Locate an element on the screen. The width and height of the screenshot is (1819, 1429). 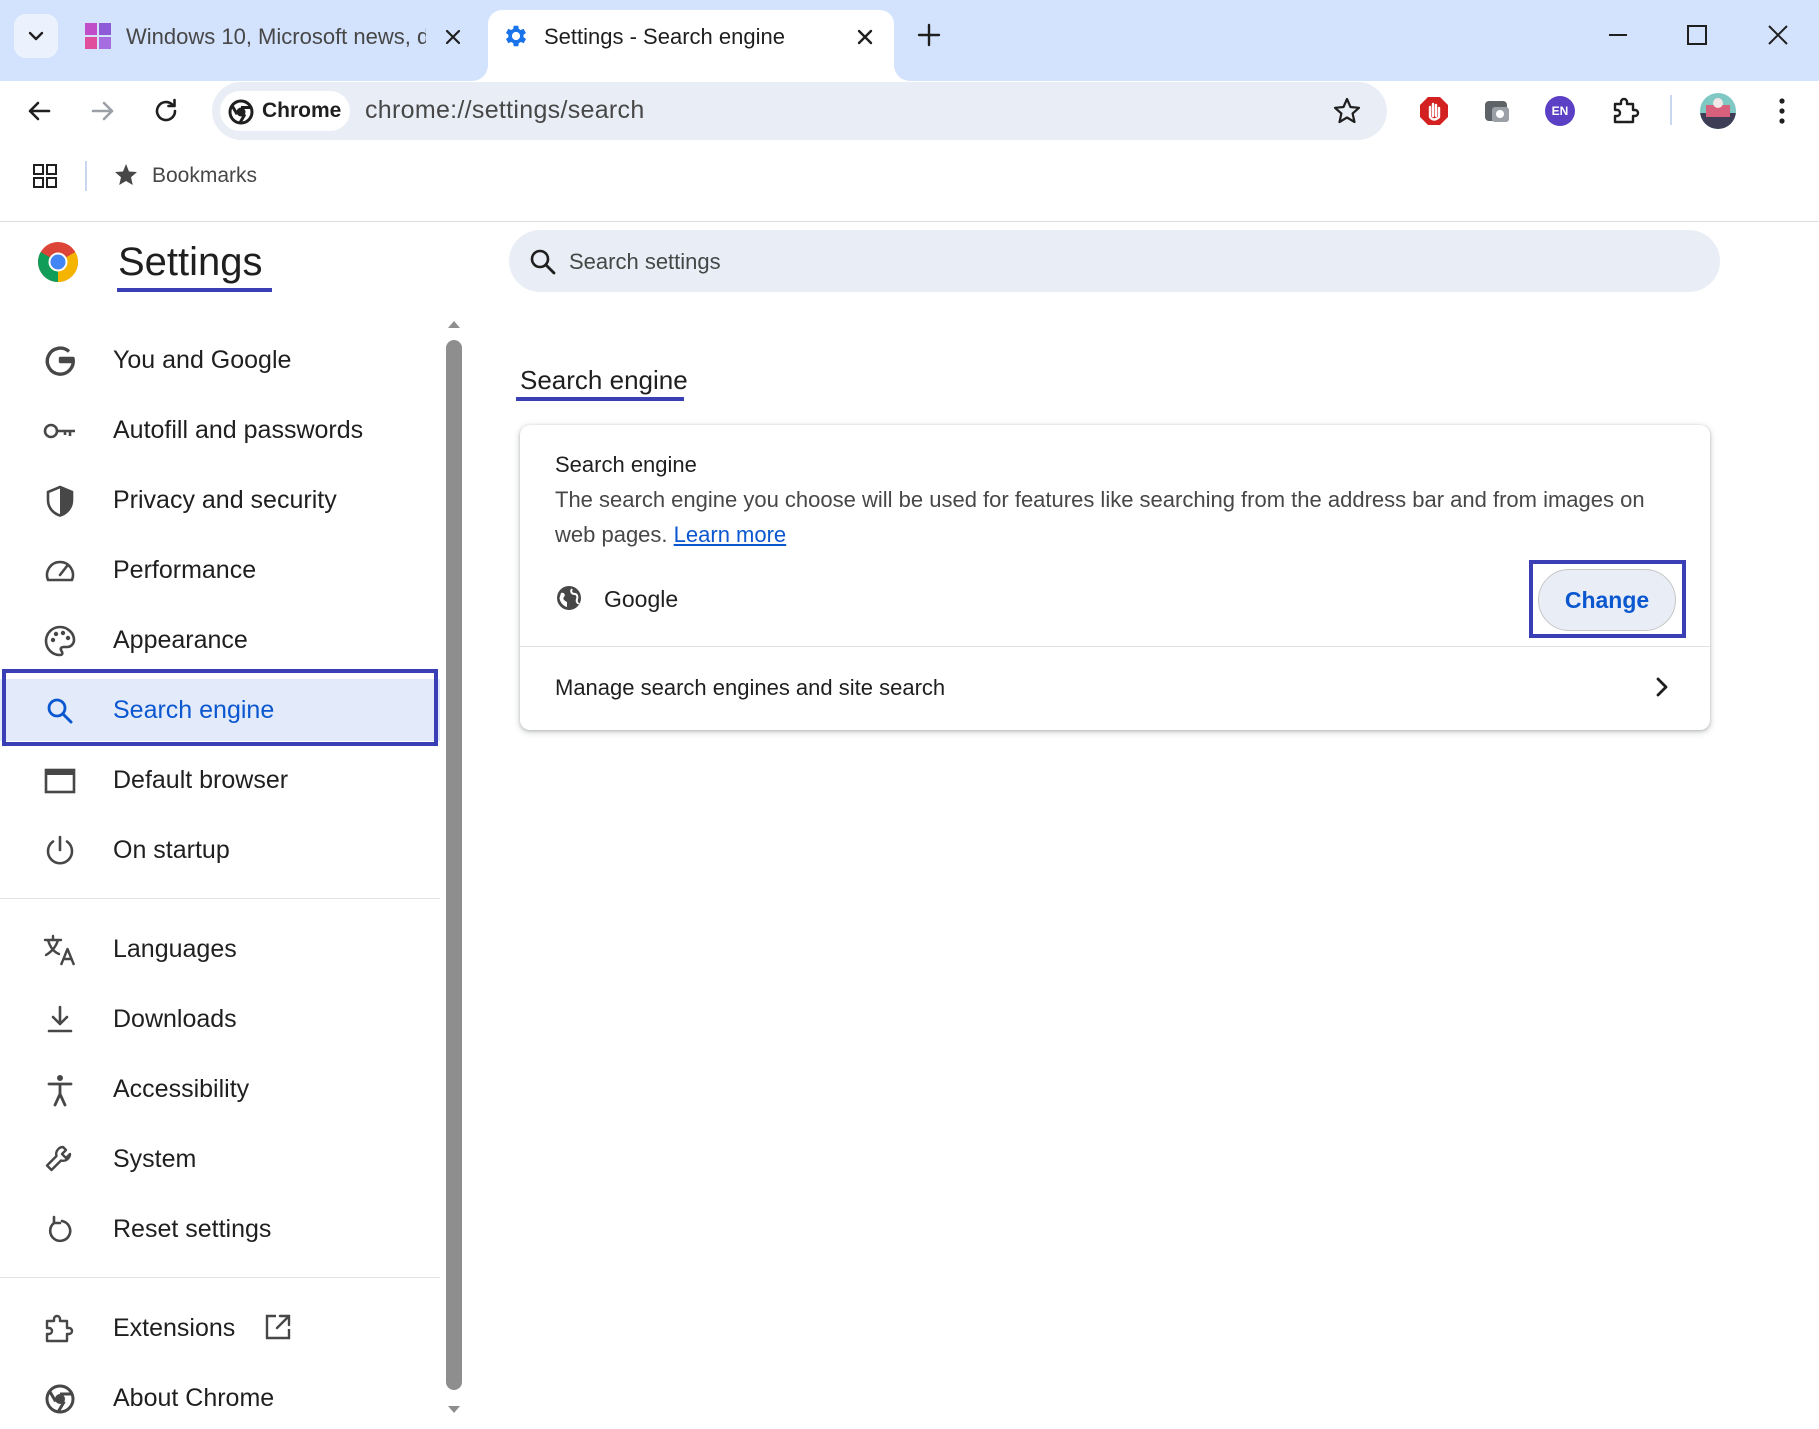
sidebar-item-on-startup: On startup is located at coordinates (220, 850).